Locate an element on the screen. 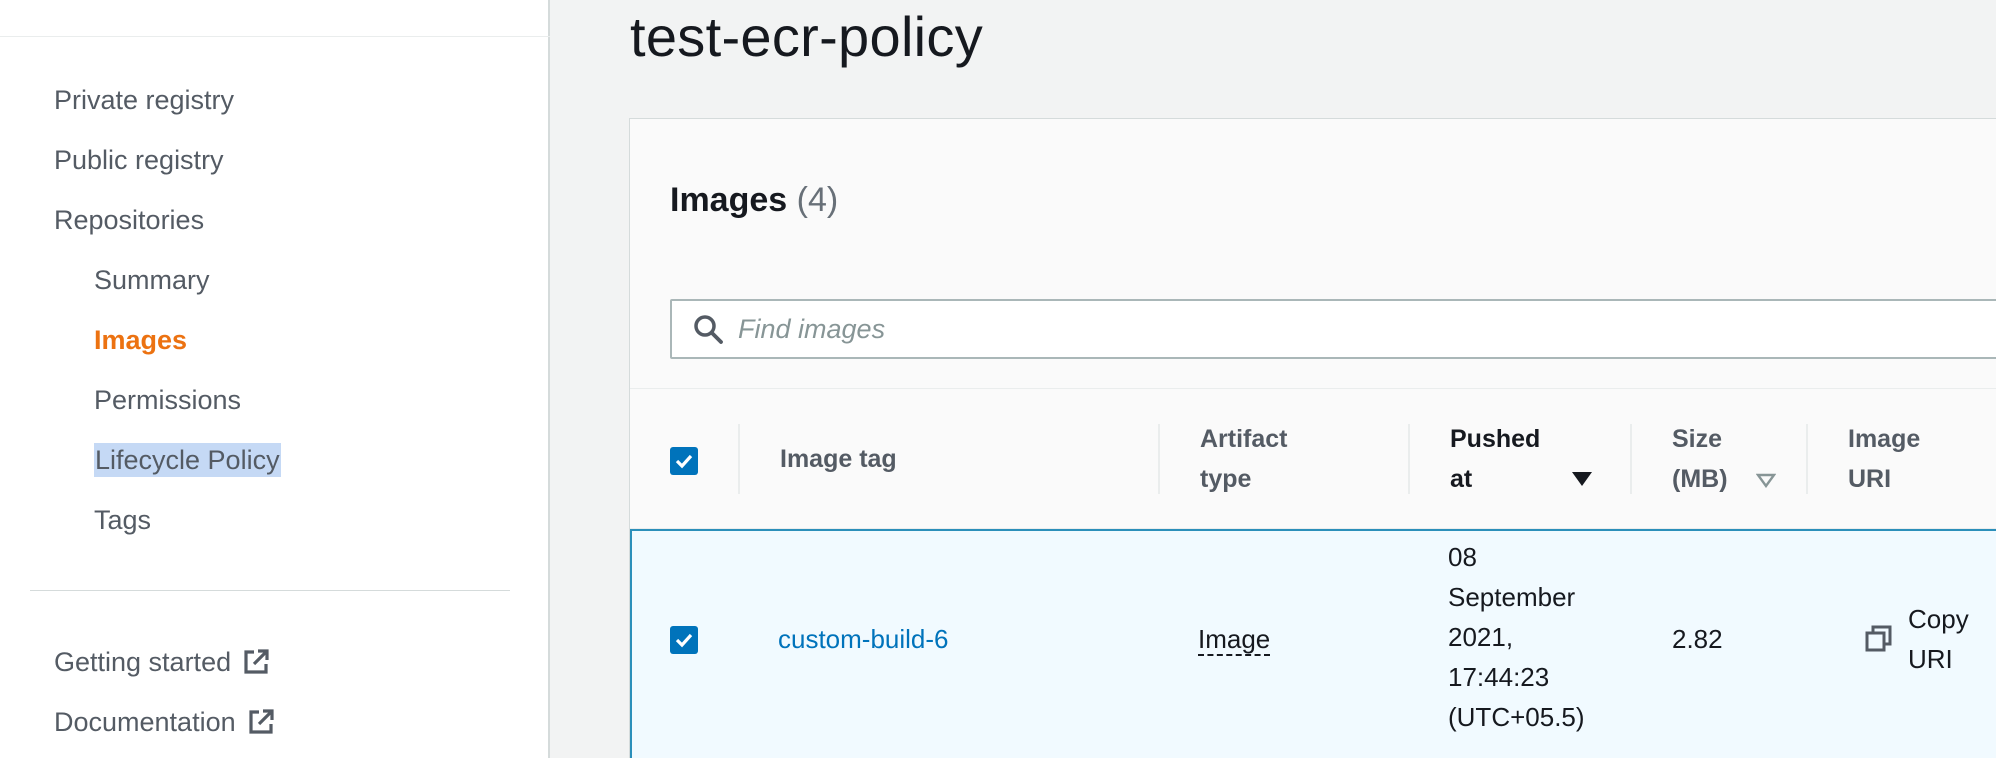 The width and height of the screenshot is (1996, 758). size-value: 2.82 is located at coordinates (1697, 639).